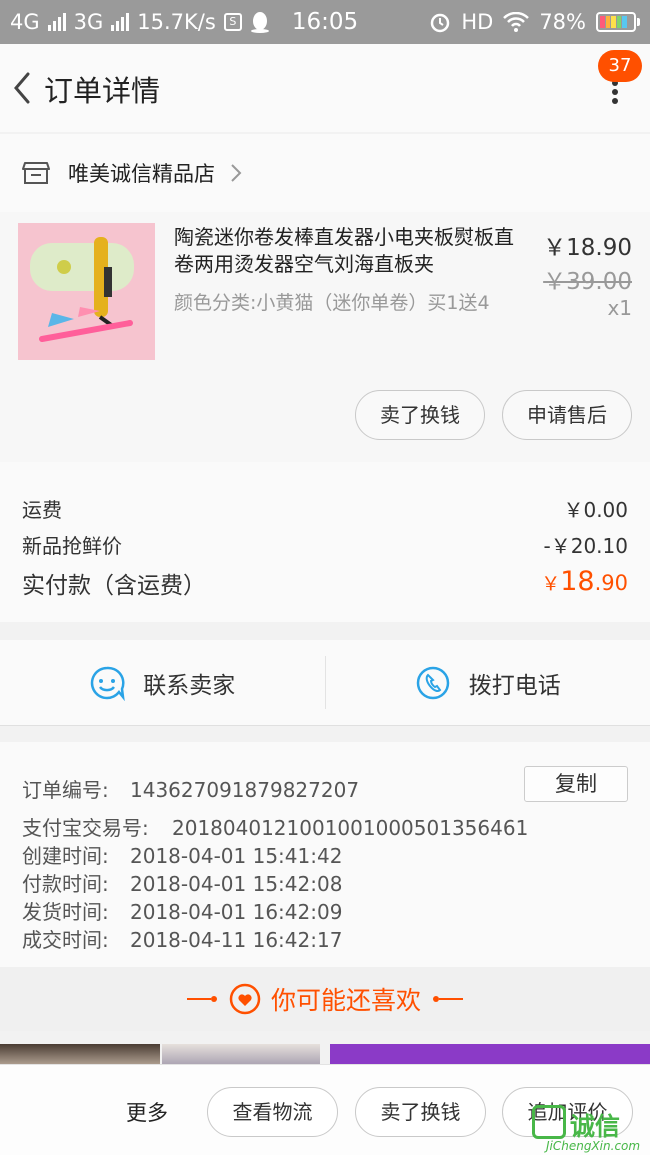  What do you see at coordinates (272, 1112) in the screenshot?
I see `view-logistics-button: 查看物流` at bounding box center [272, 1112].